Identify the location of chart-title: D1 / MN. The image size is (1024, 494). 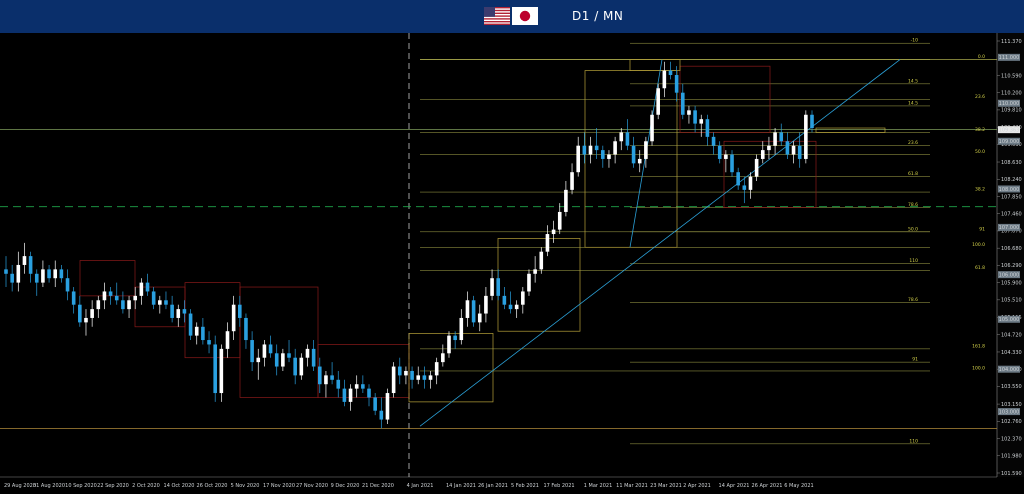
(598, 16).